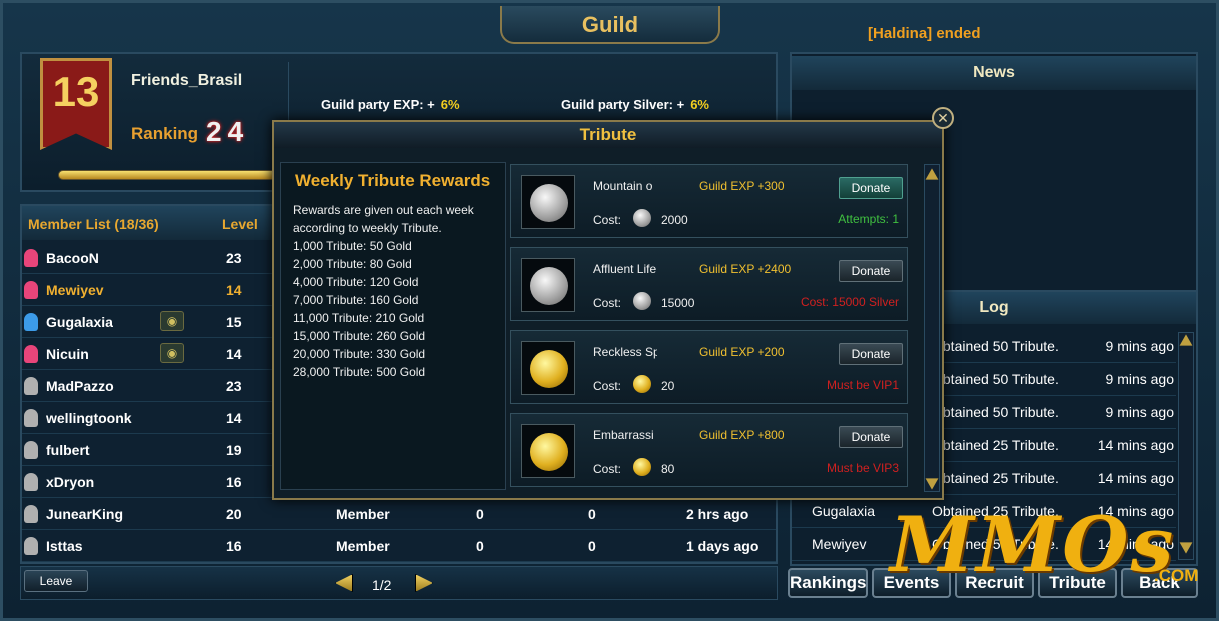  I want to click on silver-coin-icon, so click(642, 218).